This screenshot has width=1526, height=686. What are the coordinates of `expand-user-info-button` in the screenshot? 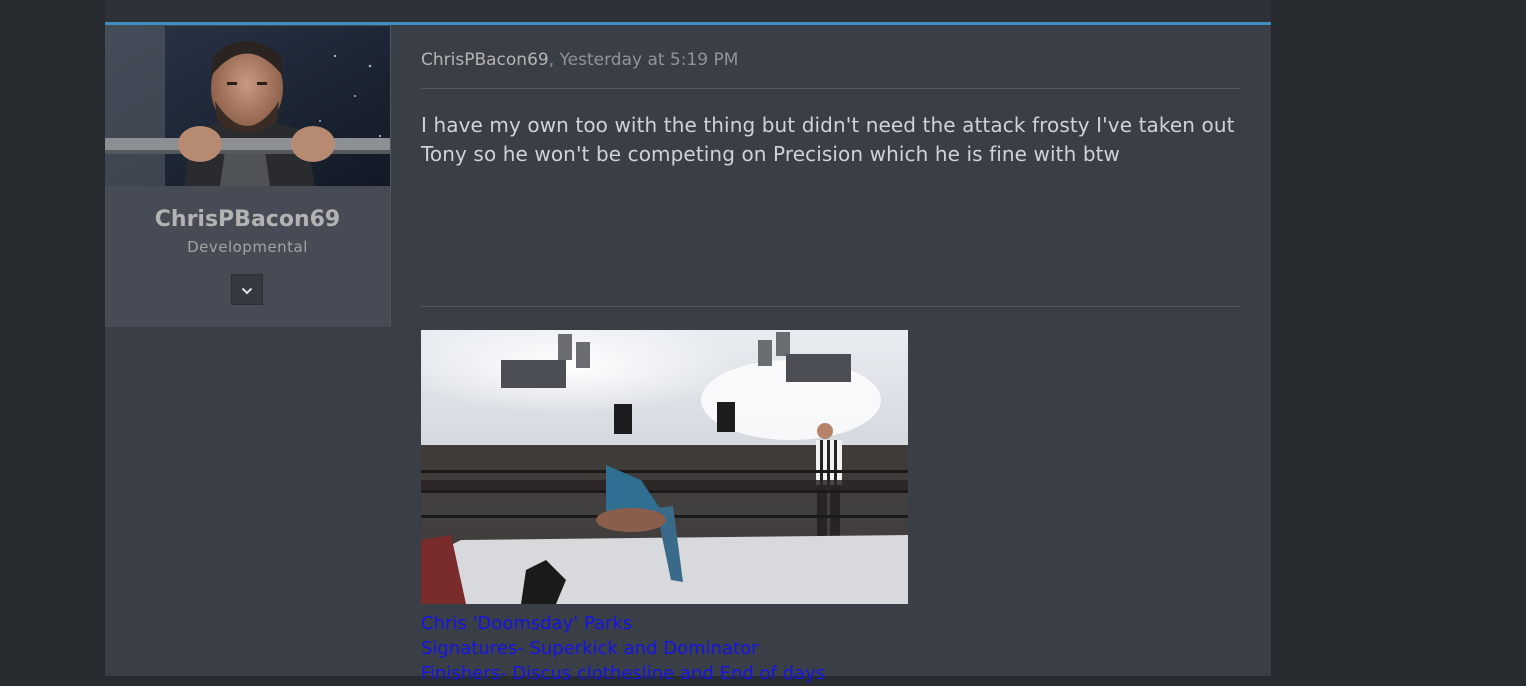 It's located at (247, 289).